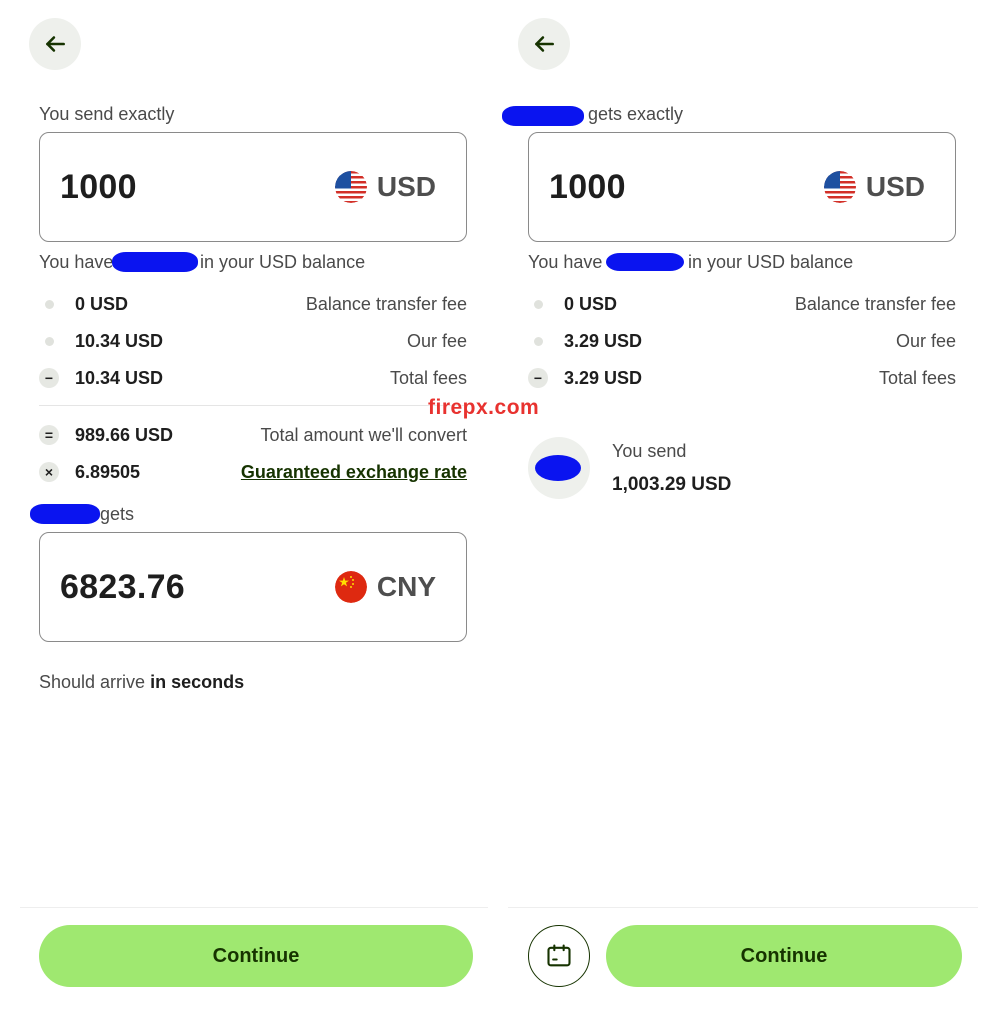 This screenshot has height=1024, width=996. What do you see at coordinates (672, 484) in the screenshot?
I see `you-send-amount: 1,003.29 USD` at bounding box center [672, 484].